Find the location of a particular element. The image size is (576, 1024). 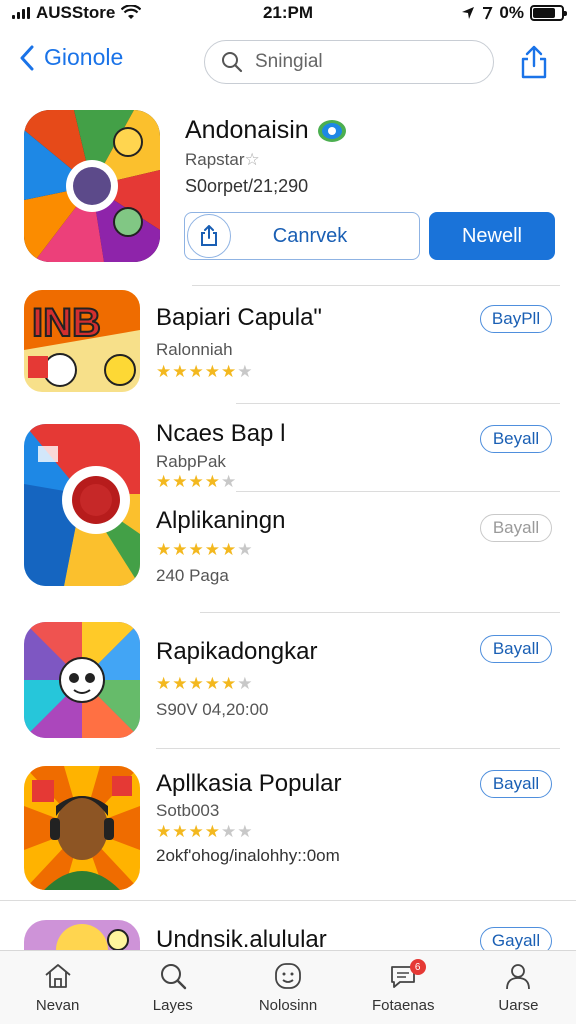

star-rating-4: ★★★★★★ is located at coordinates (205, 683).